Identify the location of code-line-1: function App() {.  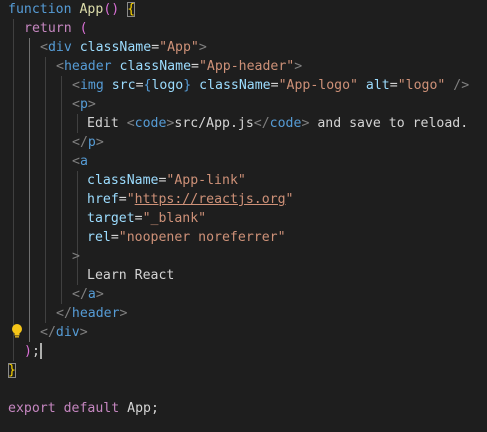
(72, 9).